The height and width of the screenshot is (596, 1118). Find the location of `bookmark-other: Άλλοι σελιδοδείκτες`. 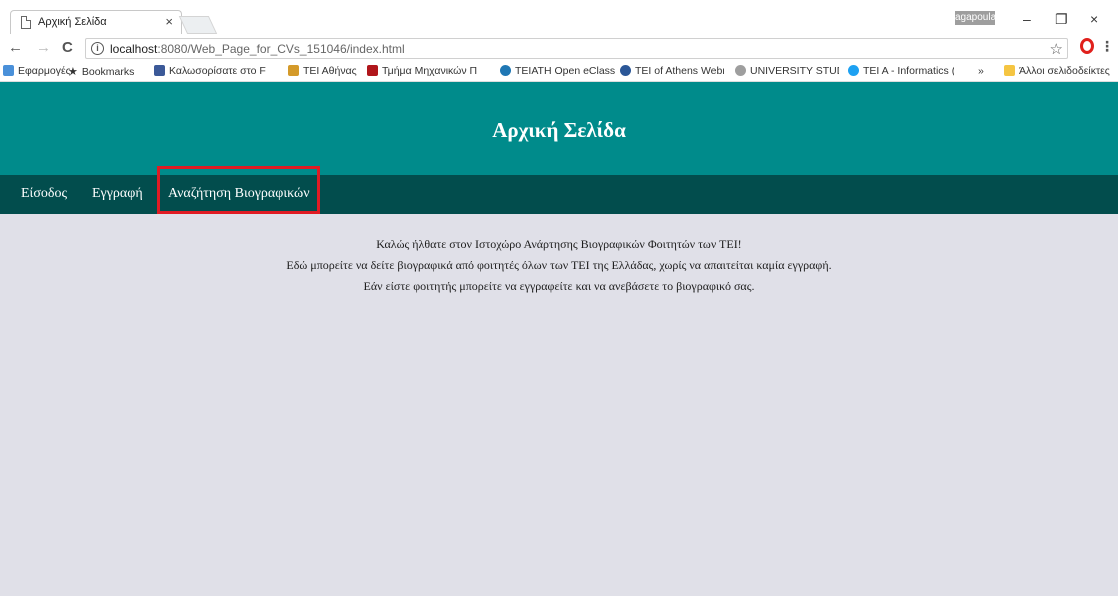

bookmark-other: Άλλοι σελιδοδείκτες is located at coordinates (1057, 71).